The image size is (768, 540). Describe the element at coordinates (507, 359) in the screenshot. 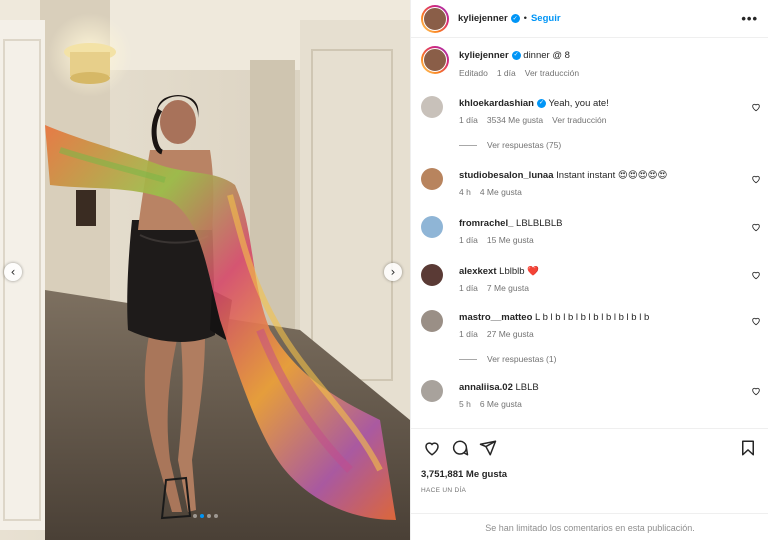

I see `view-replies-button: Ver respuestas (1)` at that location.